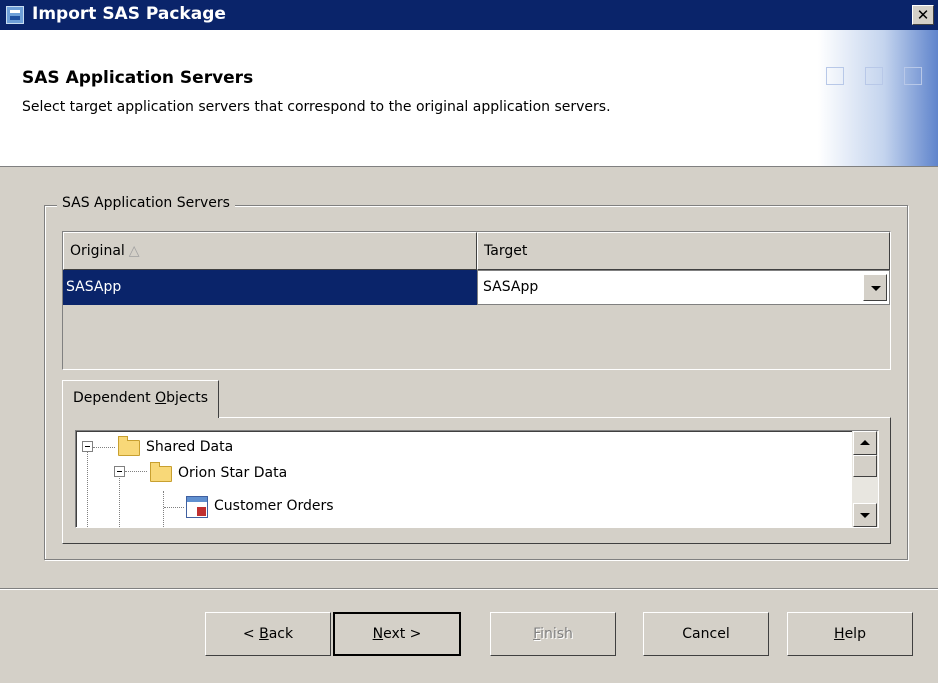 This screenshot has width=938, height=683. What do you see at coordinates (270, 287) in the screenshot?
I see `original-server-cell: SASApp` at bounding box center [270, 287].